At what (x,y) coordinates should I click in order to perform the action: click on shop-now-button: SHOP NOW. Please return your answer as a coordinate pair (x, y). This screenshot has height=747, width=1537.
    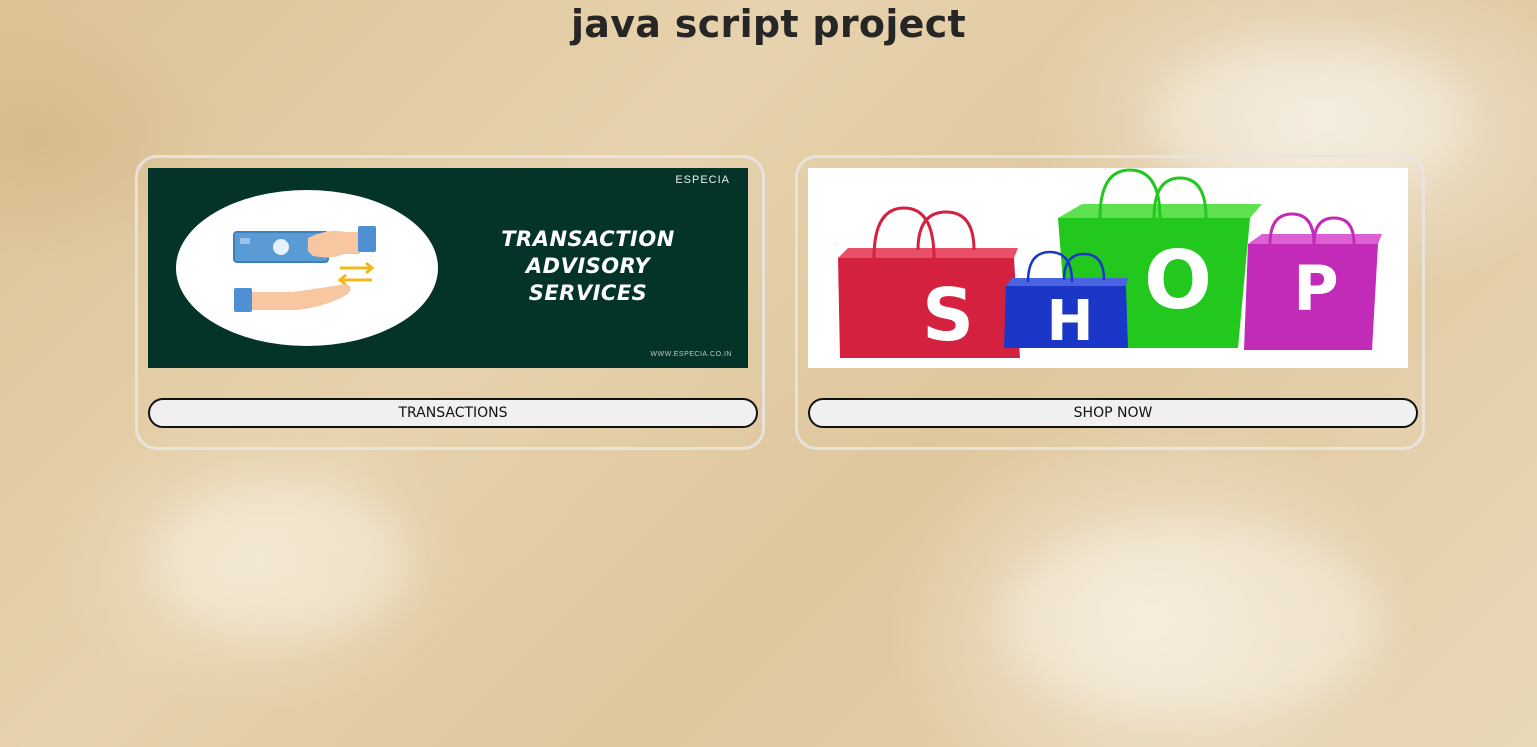
    Looking at the image, I should click on (1113, 413).